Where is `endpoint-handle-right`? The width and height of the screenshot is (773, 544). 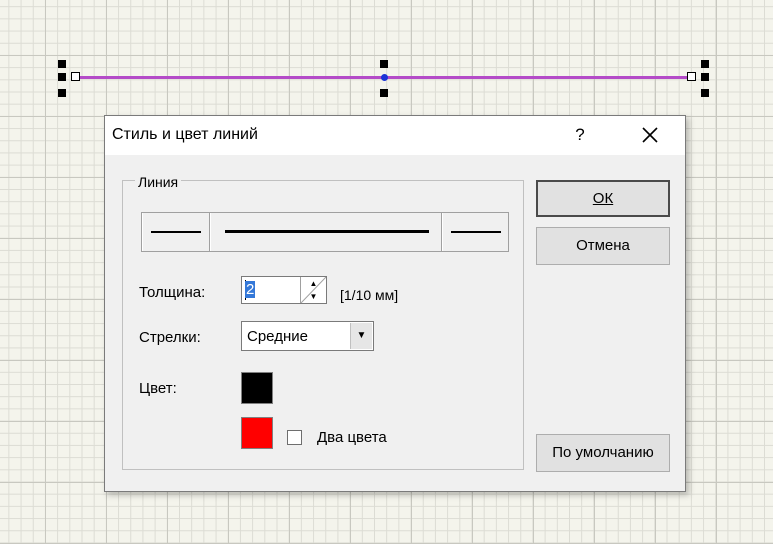
endpoint-handle-right is located at coordinates (691, 76).